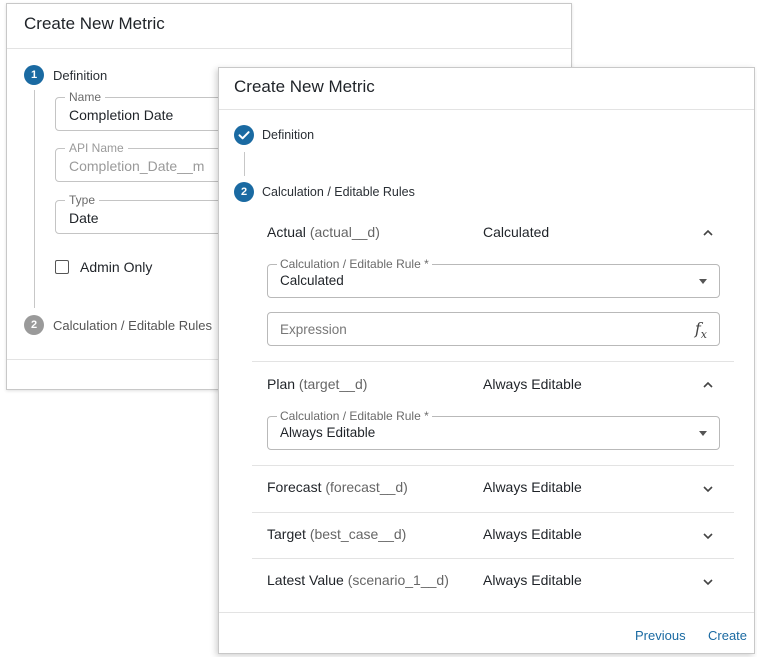  Describe the element at coordinates (337, 534) in the screenshot. I see `row-name: Target (best_case__d)` at that location.